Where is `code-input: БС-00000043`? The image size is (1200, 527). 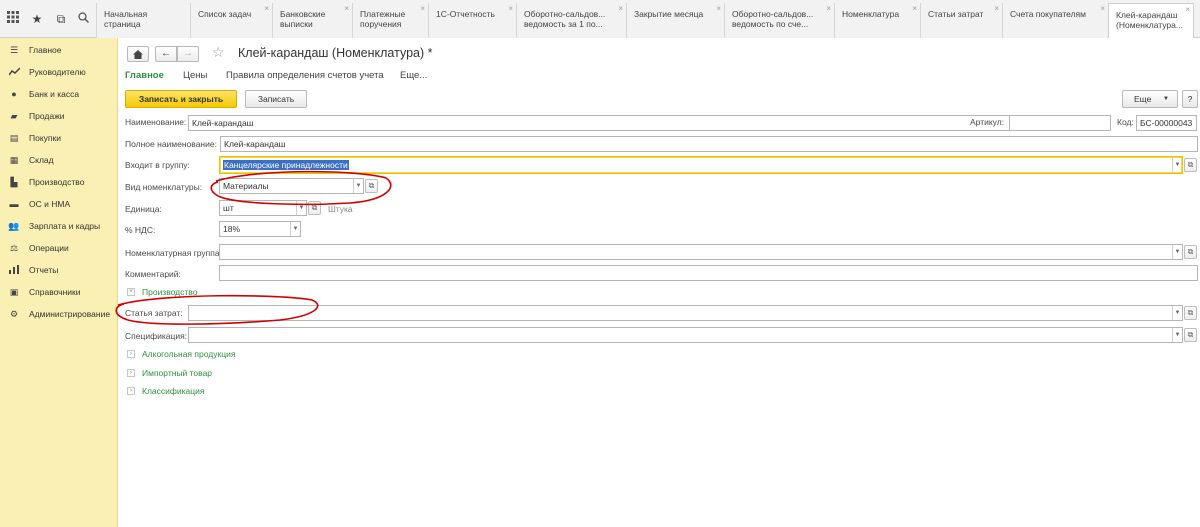 code-input: БС-00000043 is located at coordinates (1166, 123).